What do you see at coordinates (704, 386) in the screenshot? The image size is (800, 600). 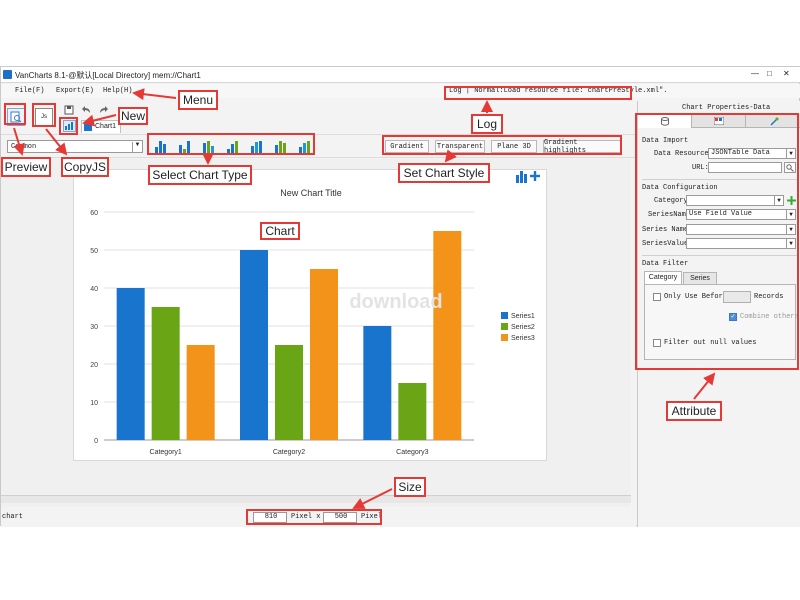 I see `attribute-arrow` at bounding box center [704, 386].